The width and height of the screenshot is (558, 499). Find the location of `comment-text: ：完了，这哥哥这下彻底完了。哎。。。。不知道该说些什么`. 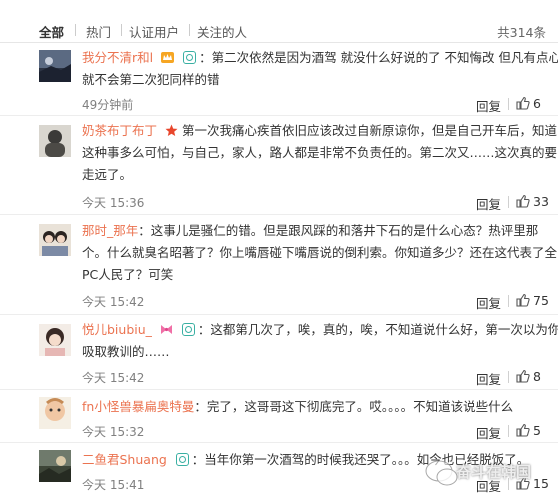

comment-text: ：完了，这哥哥这下彻底完了。哎。。。。不知道该说些什么 is located at coordinates (354, 406).